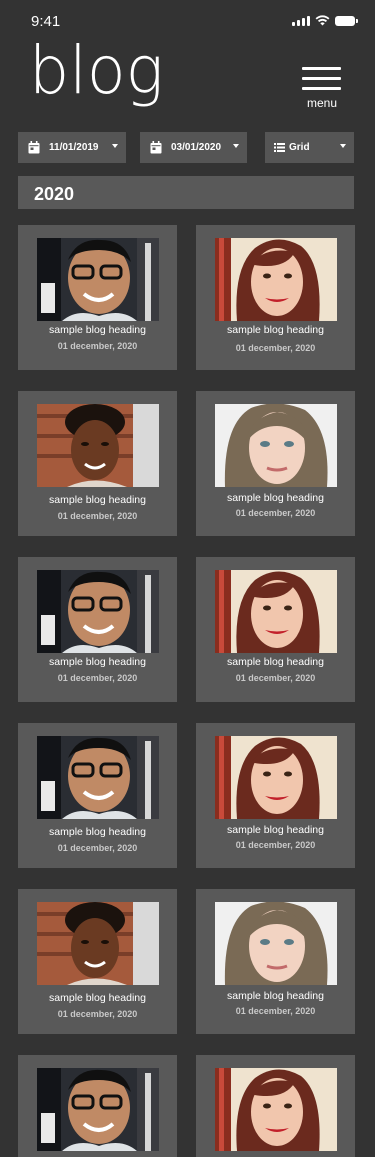  I want to click on status-icons, so click(325, 20).